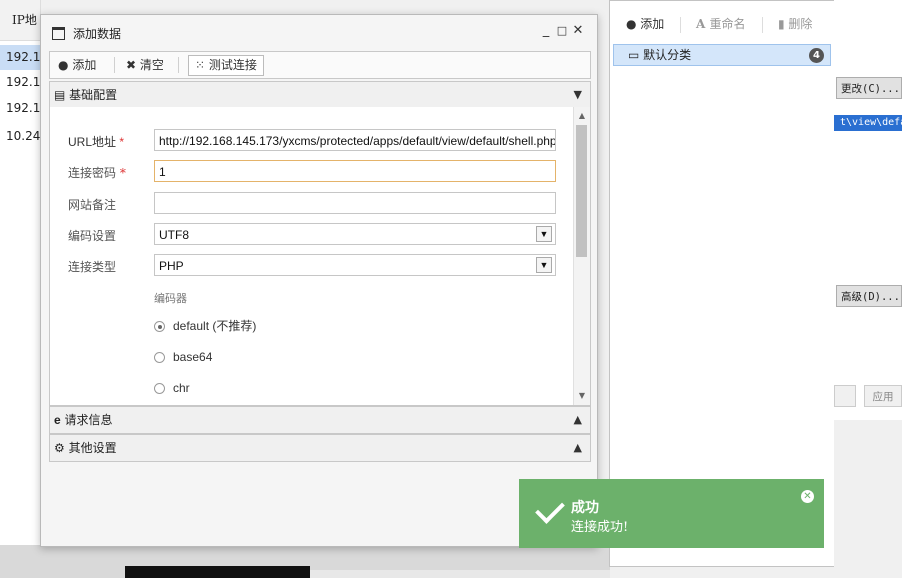 The image size is (902, 578). I want to click on scrollbar-thumb, so click(581, 191).